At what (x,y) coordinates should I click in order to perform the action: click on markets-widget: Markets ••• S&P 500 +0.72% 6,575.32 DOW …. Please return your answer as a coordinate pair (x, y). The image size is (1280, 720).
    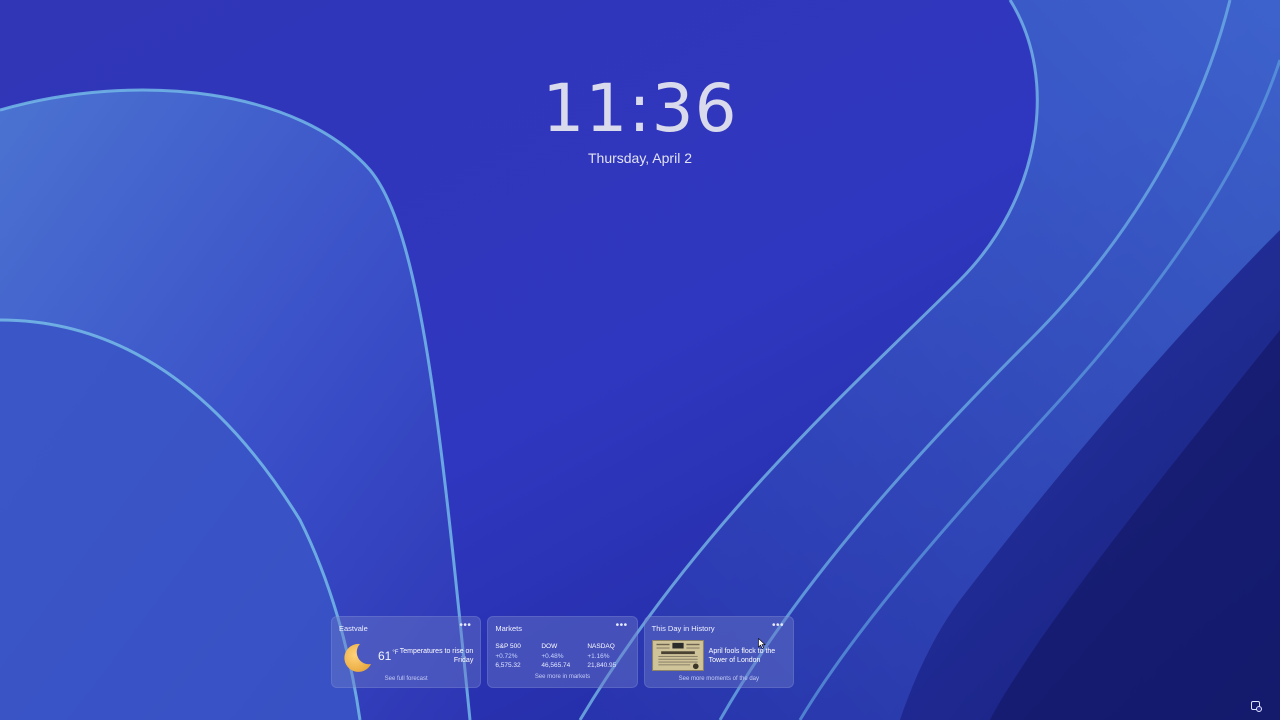
    Looking at the image, I should click on (562, 652).